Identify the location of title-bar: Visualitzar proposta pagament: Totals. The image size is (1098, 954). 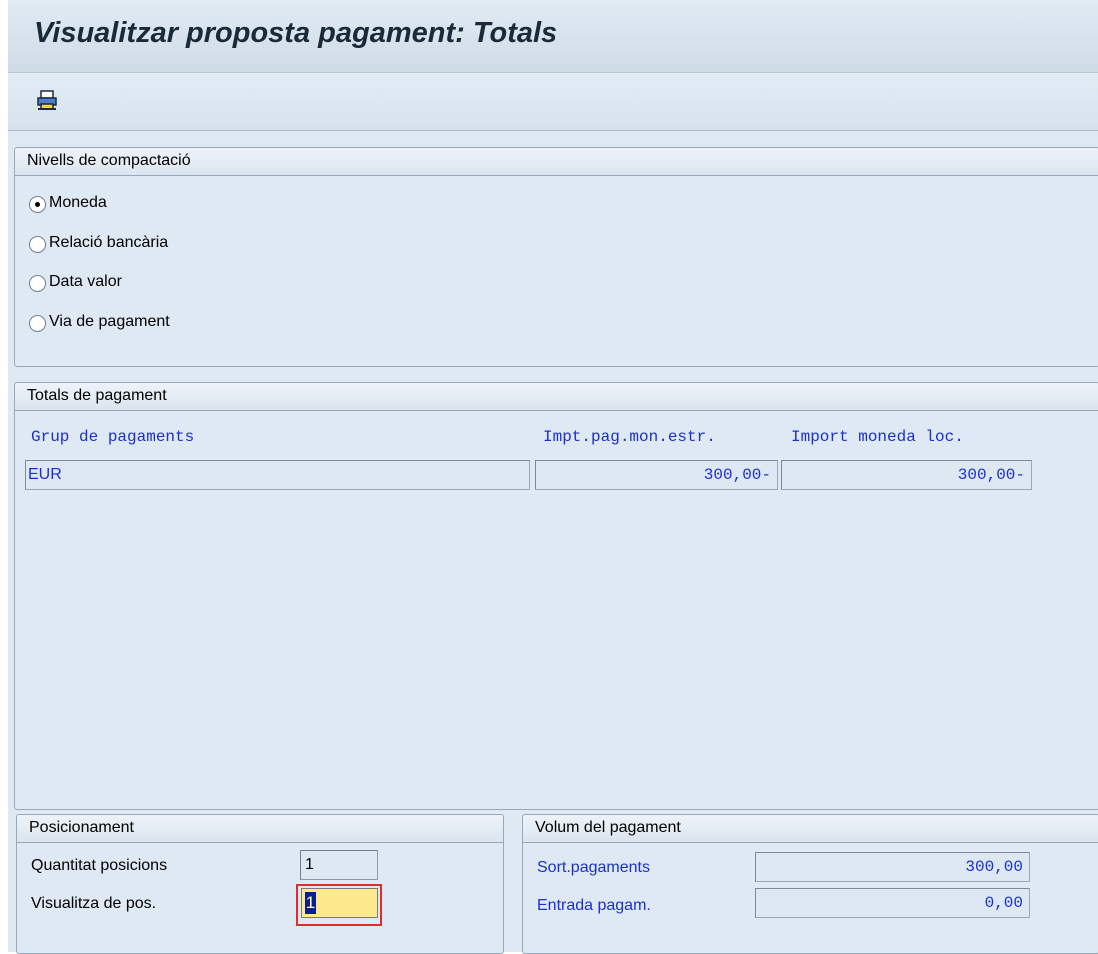
(553, 36).